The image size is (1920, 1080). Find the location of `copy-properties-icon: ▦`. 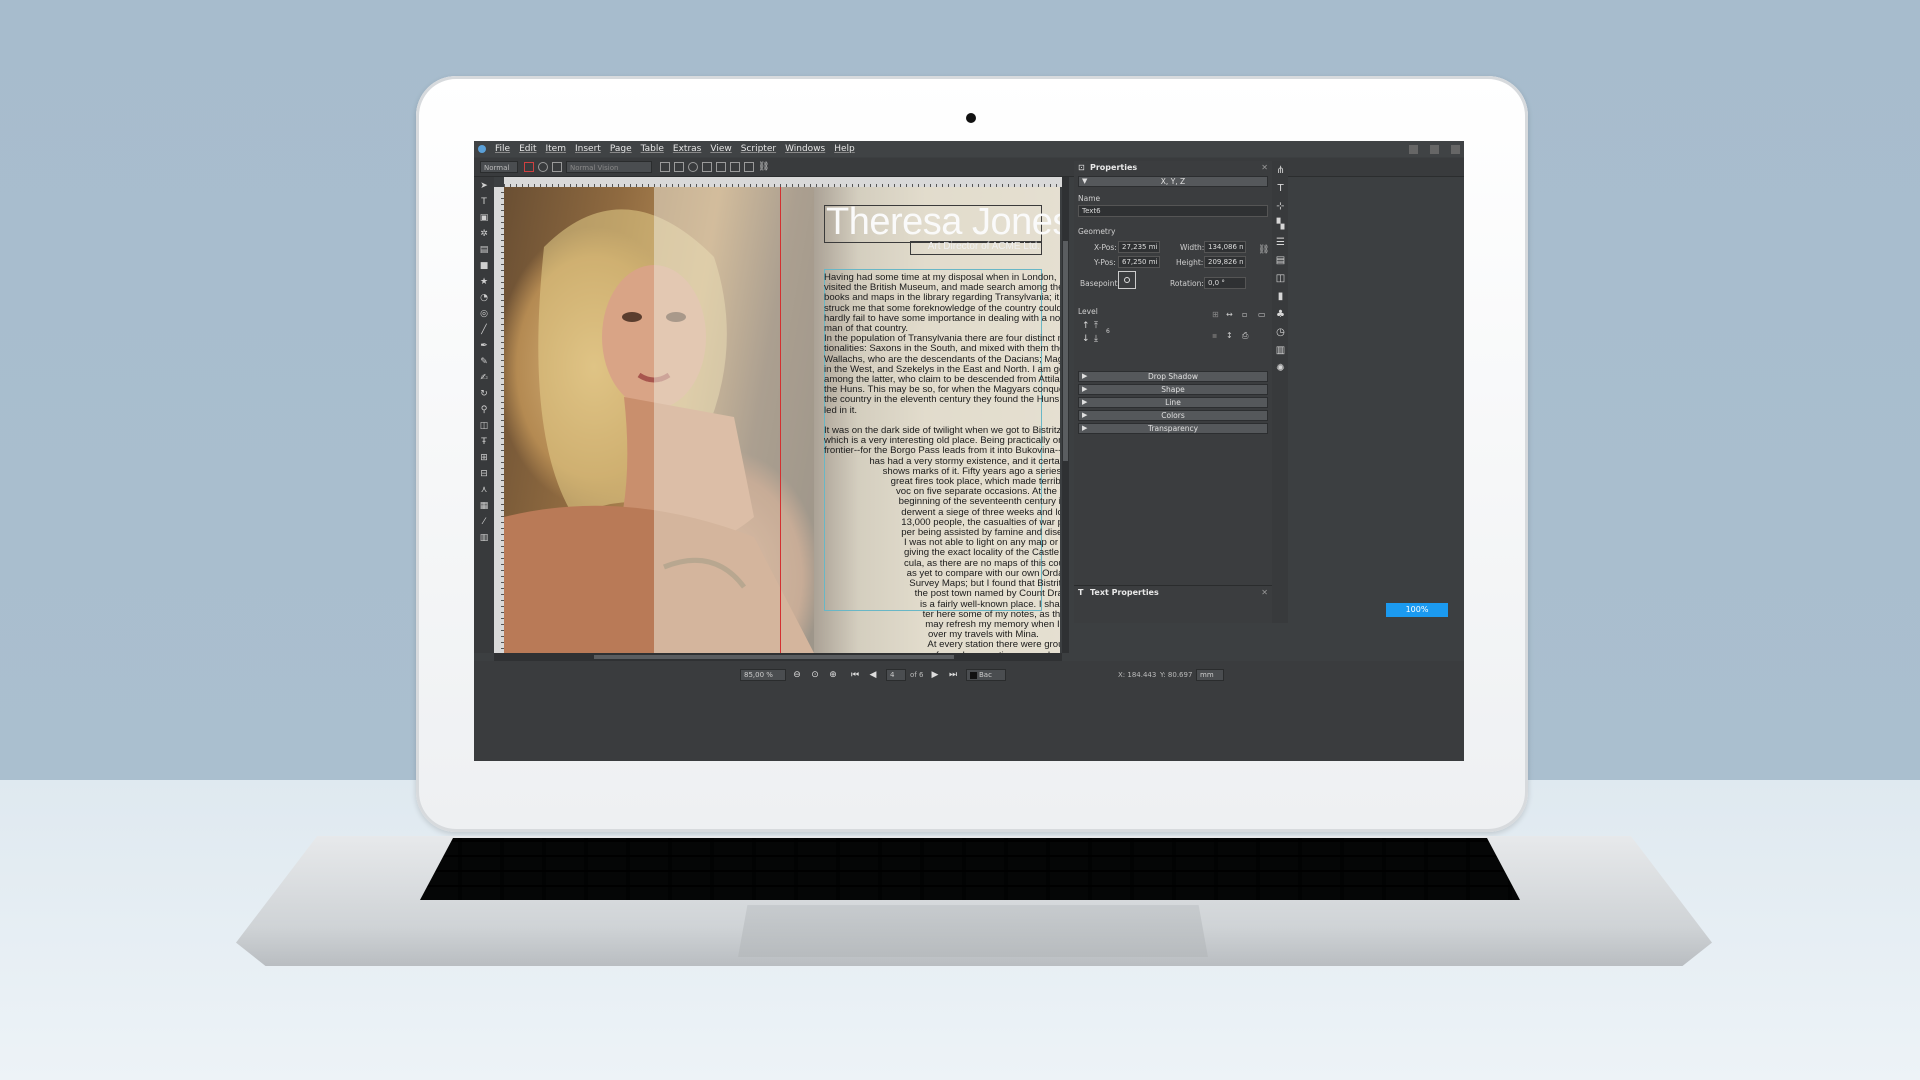

copy-properties-icon: ▦ is located at coordinates (484, 506).